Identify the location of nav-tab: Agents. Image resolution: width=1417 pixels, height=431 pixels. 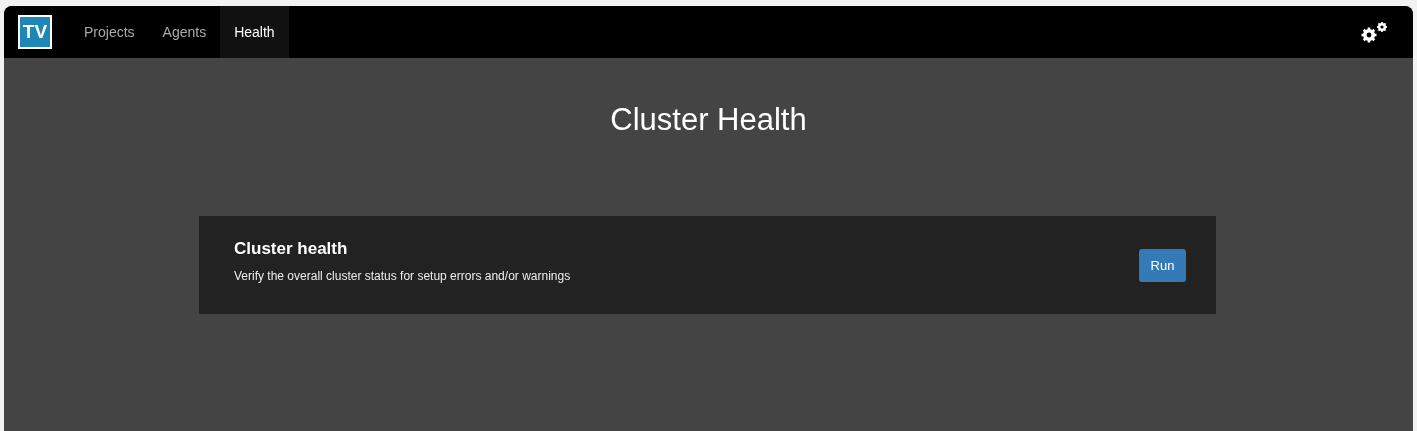
(184, 32).